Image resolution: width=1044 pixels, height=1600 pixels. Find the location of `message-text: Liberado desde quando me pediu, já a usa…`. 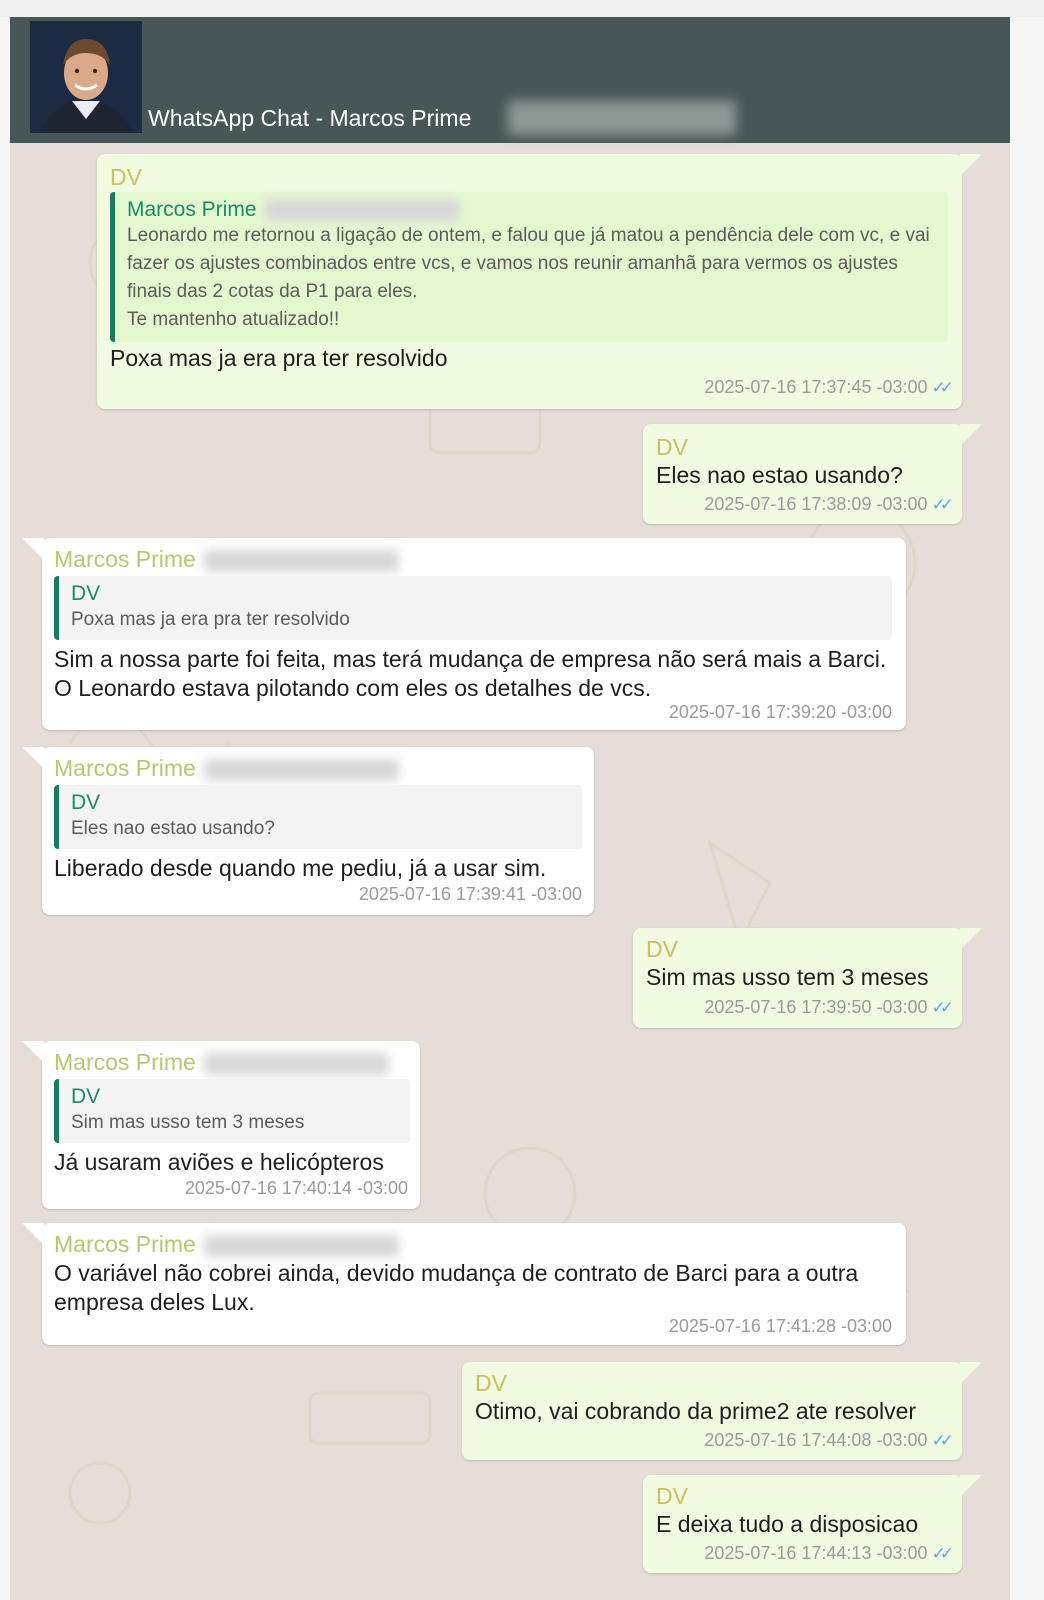

message-text: Liberado desde quando me pediu, já a usa… is located at coordinates (300, 868).